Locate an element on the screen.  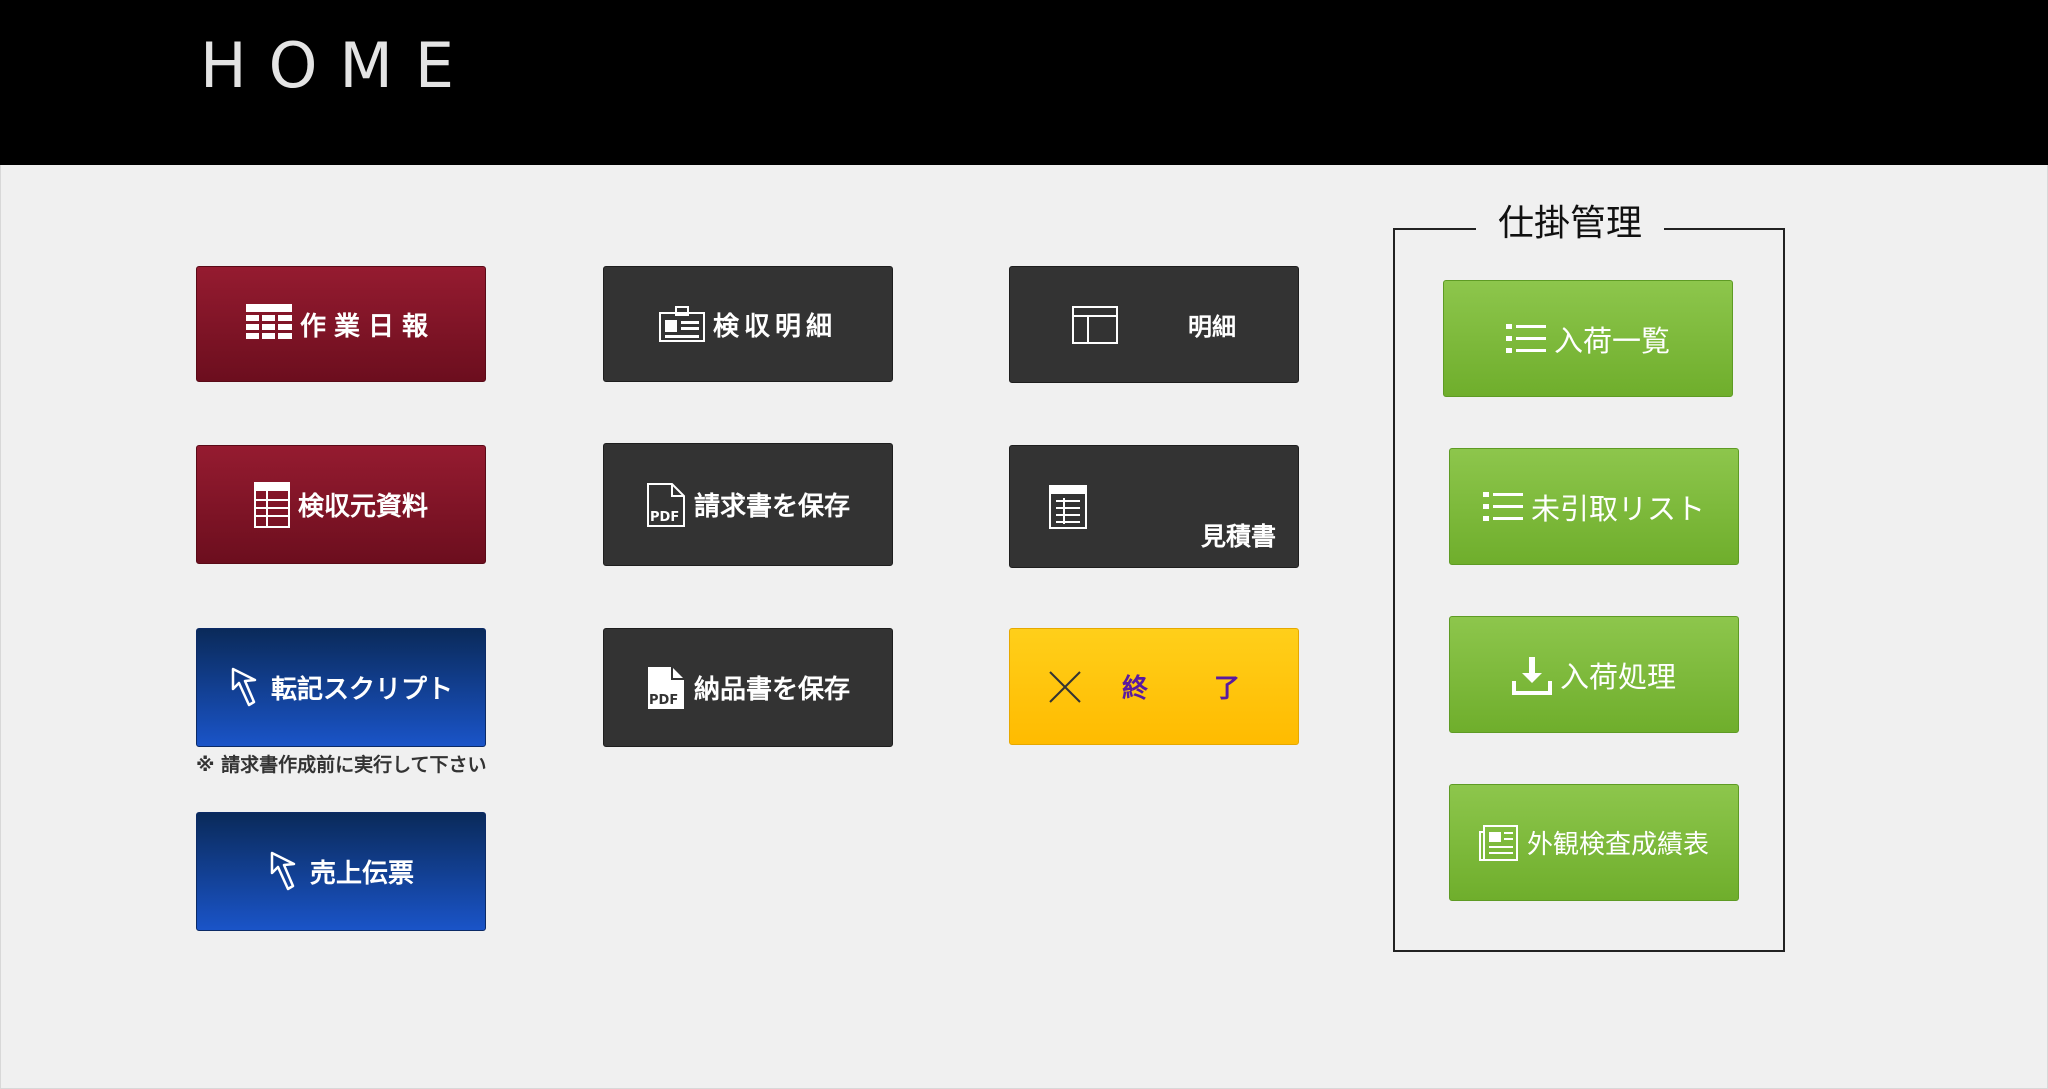
shikake-kanri-title-text: 仕掛管理 is located at coordinates (1569, 220).